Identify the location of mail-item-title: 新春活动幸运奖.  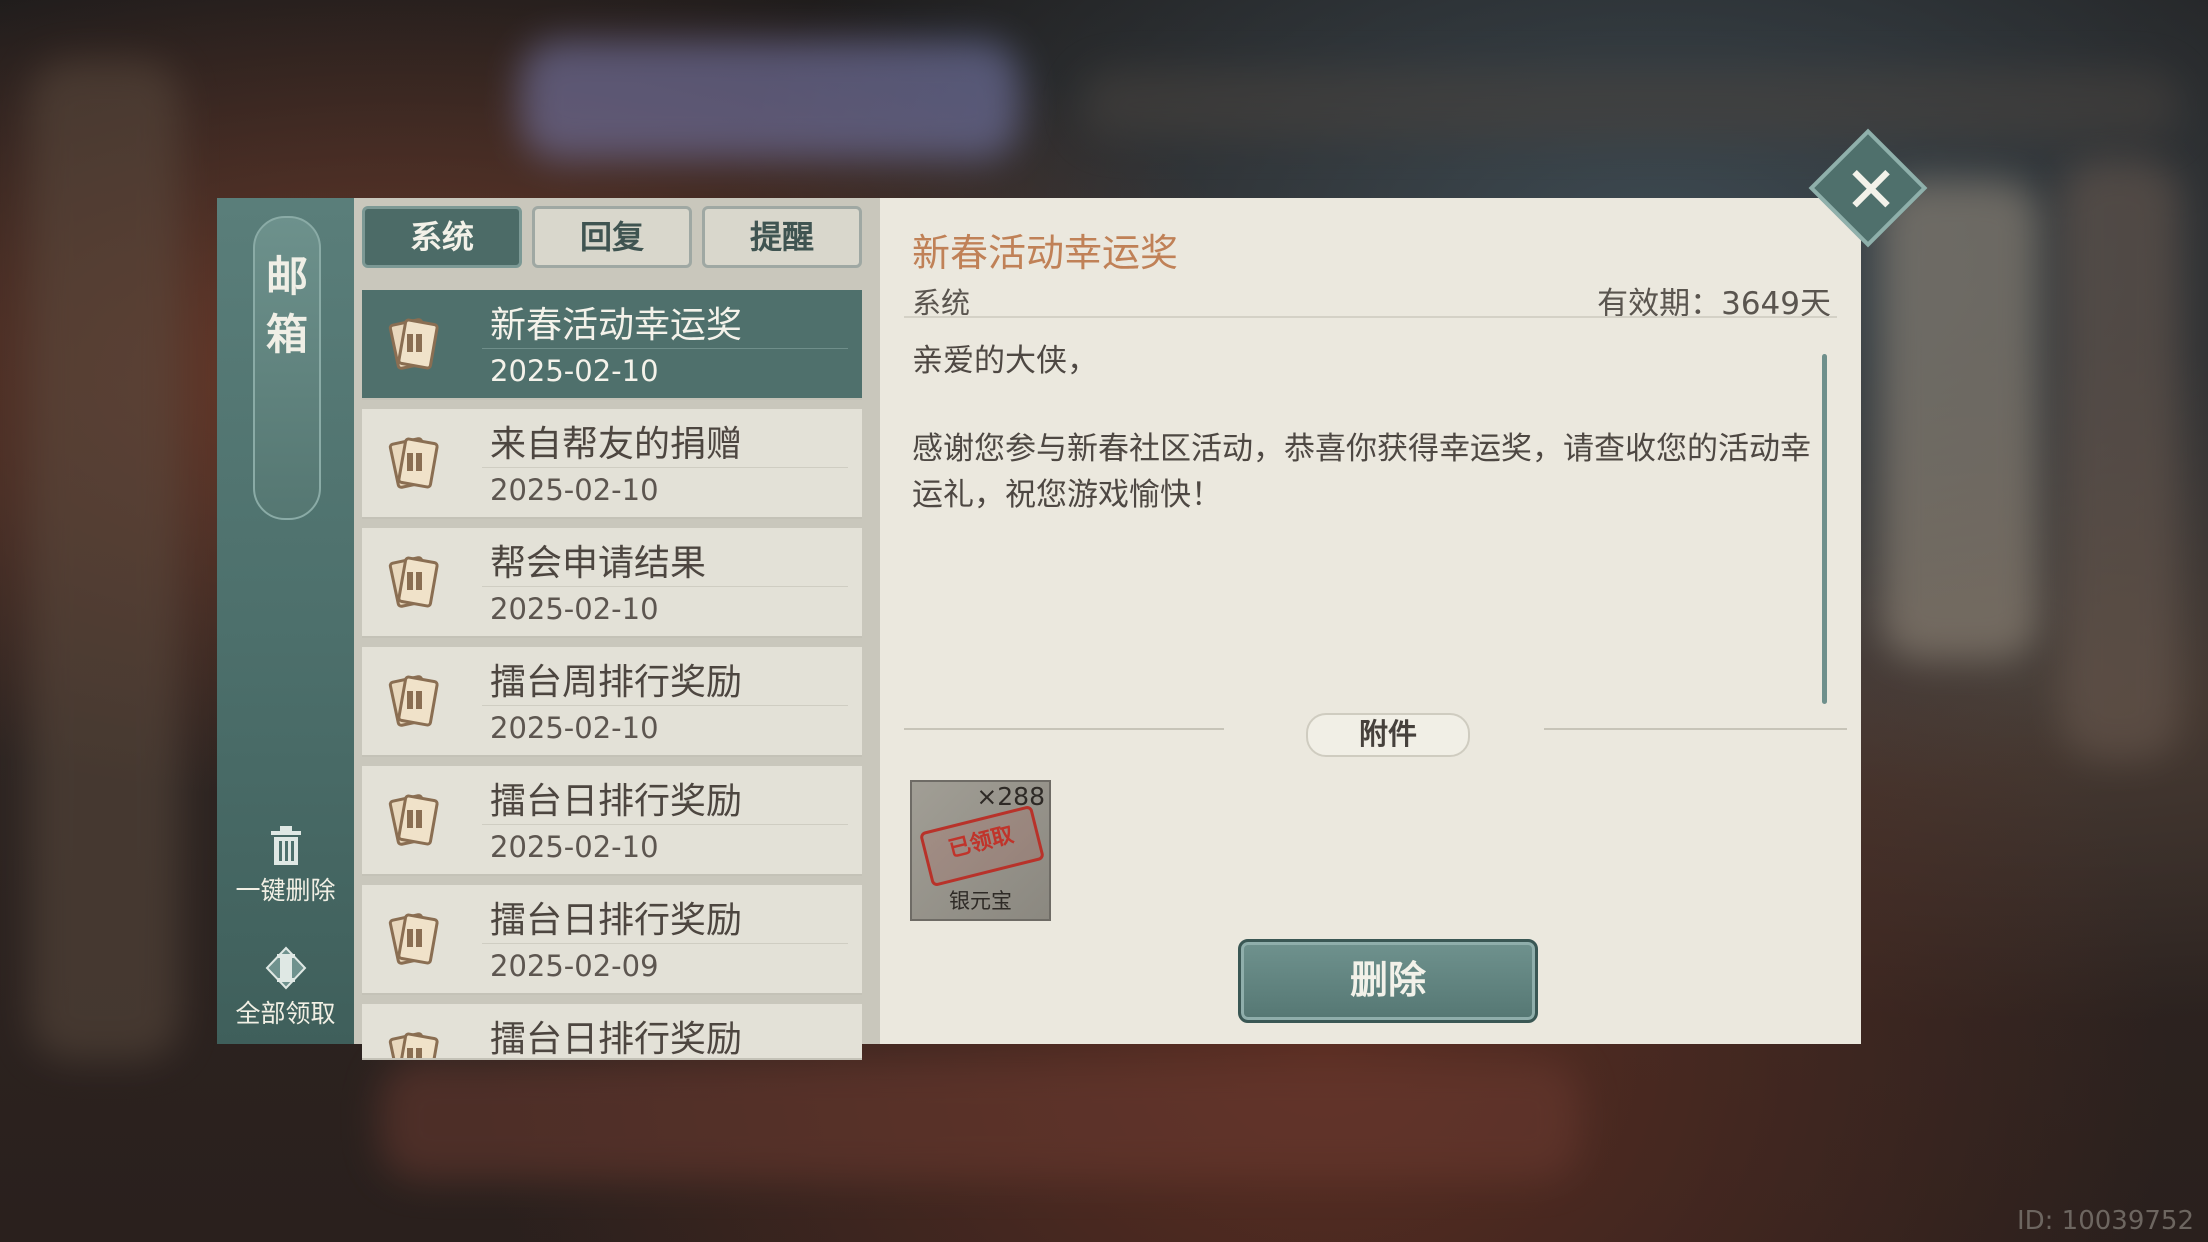
(616, 325).